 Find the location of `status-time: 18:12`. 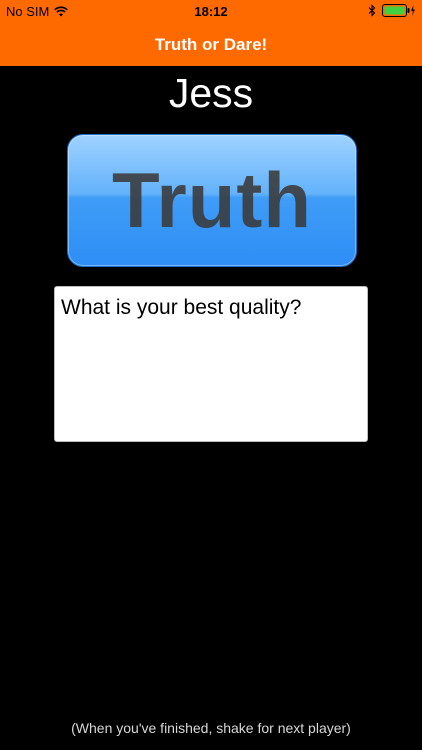

status-time: 18:12 is located at coordinates (211, 11).